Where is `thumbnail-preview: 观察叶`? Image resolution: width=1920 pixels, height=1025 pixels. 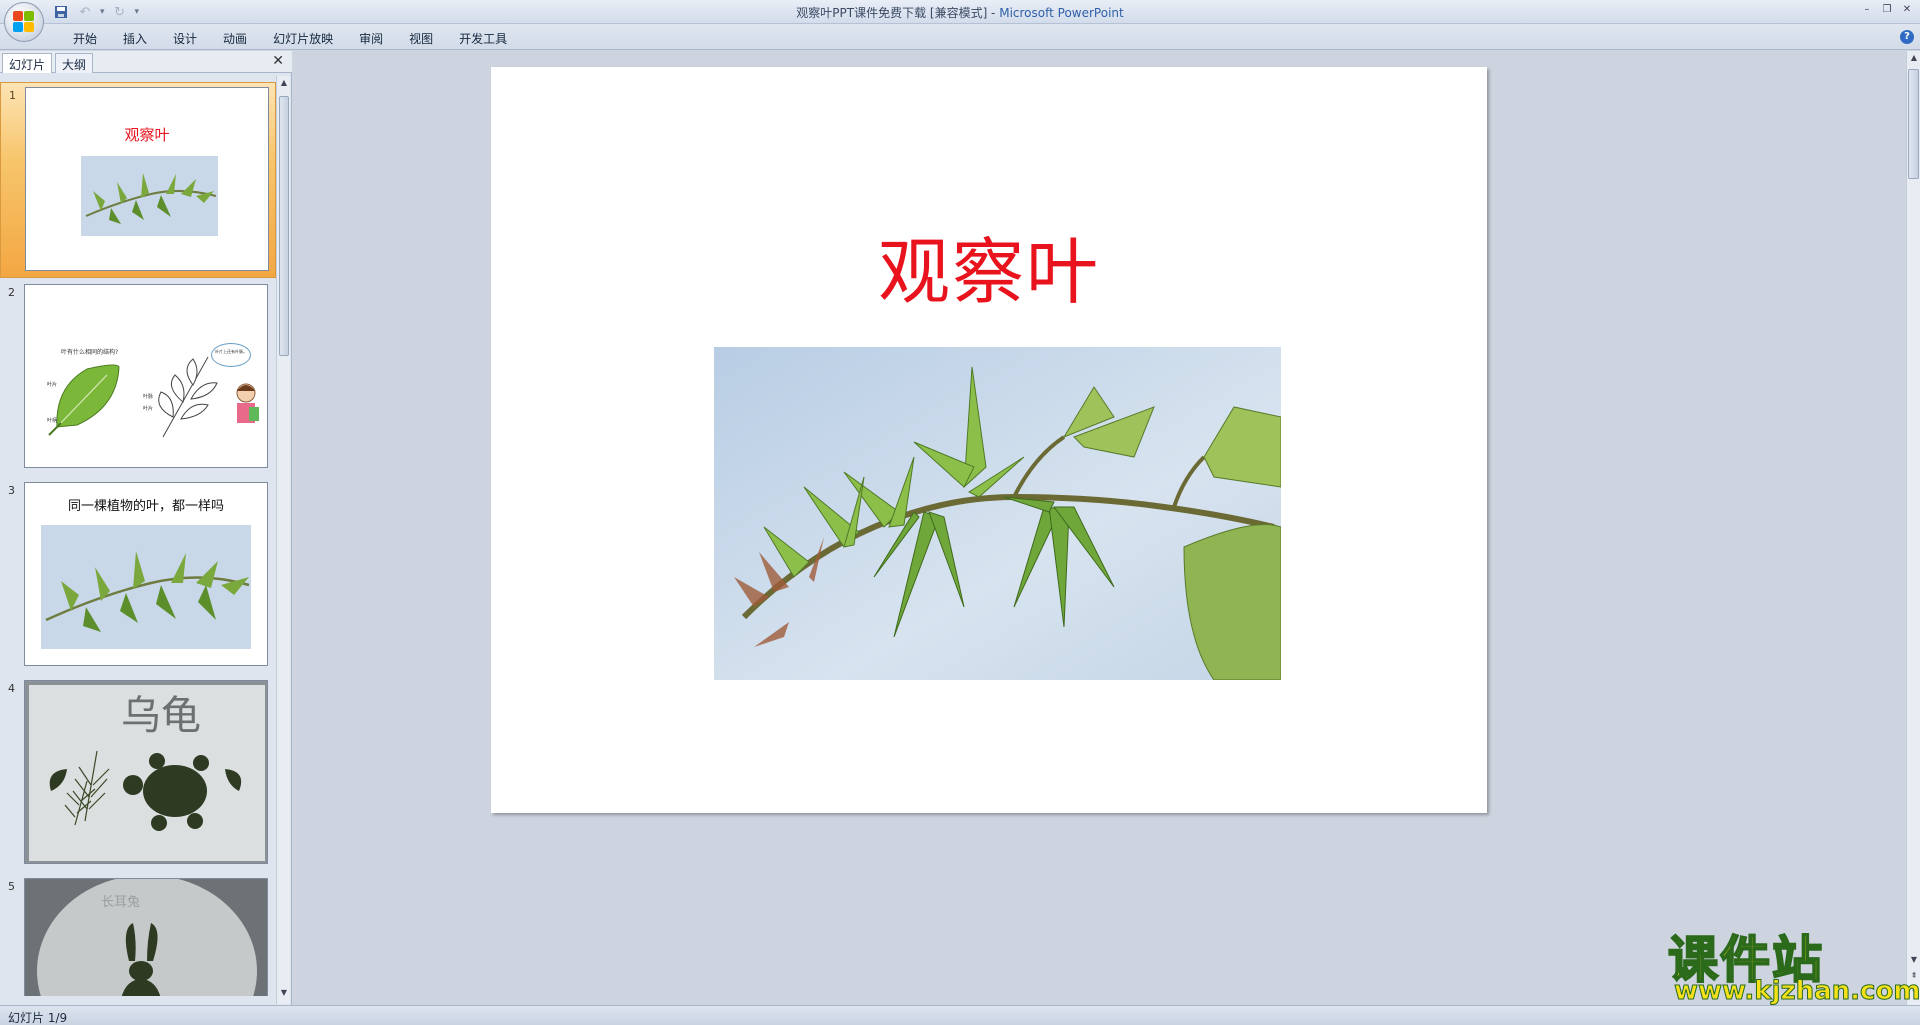
thumbnail-preview: 观察叶 is located at coordinates (147, 179).